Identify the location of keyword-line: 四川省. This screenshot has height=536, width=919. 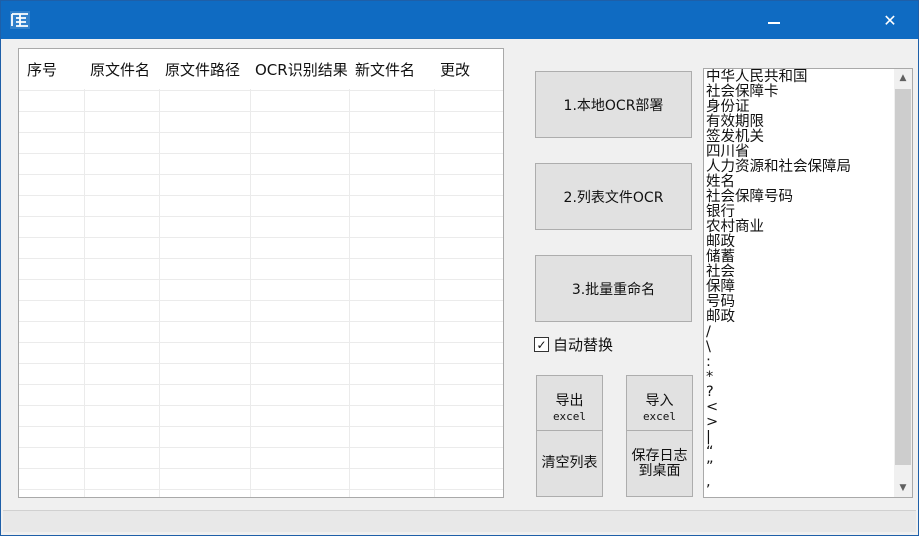
(728, 152).